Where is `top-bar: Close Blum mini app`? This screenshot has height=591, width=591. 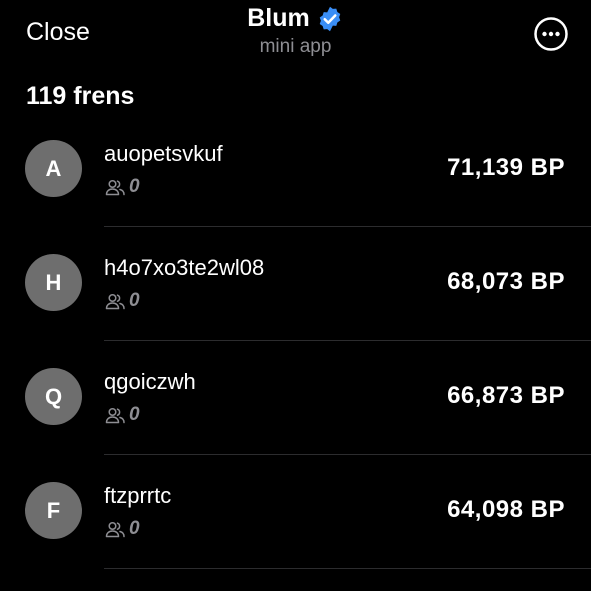
top-bar: Close Blum mini app is located at coordinates (295, 35).